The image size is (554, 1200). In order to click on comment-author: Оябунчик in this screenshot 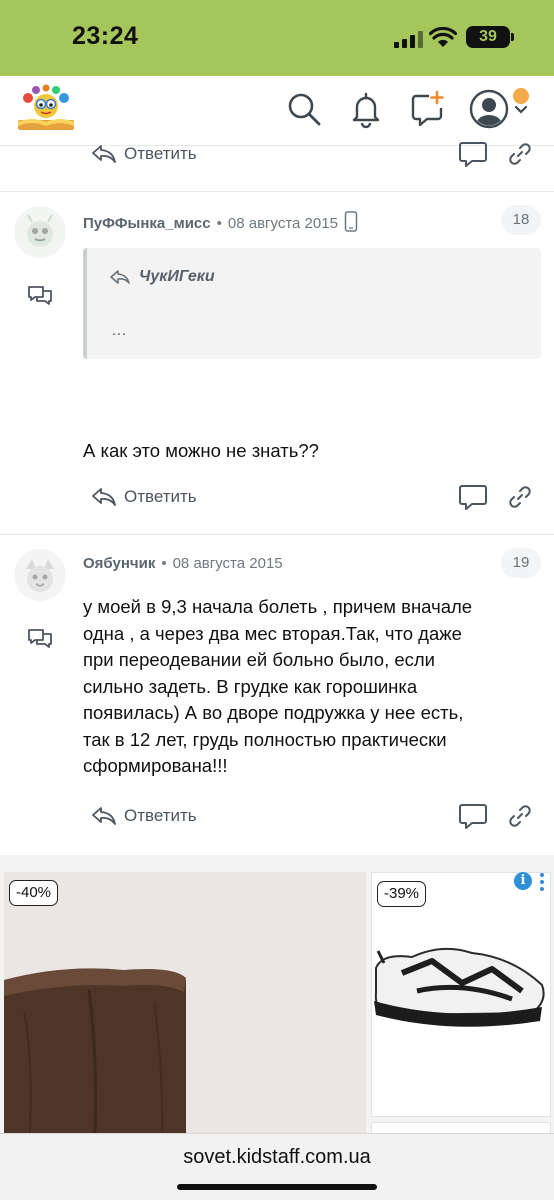, I will do `click(119, 563)`.